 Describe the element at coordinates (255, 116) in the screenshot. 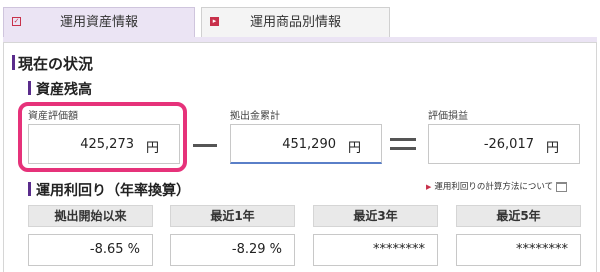

I see `contrib-label: 拠出金累計` at that location.